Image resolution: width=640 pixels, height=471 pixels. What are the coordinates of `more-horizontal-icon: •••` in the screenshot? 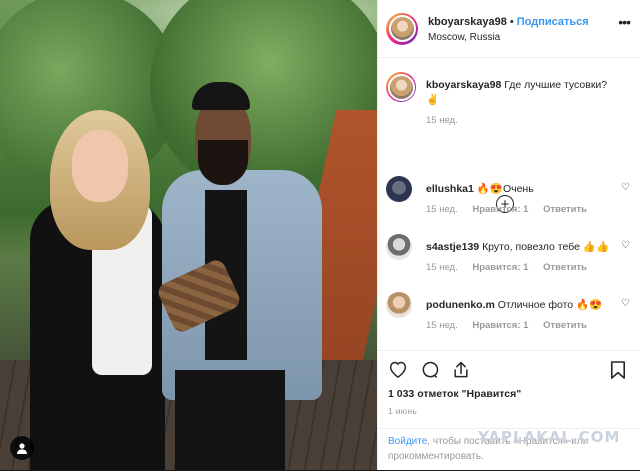 It's located at (624, 22).